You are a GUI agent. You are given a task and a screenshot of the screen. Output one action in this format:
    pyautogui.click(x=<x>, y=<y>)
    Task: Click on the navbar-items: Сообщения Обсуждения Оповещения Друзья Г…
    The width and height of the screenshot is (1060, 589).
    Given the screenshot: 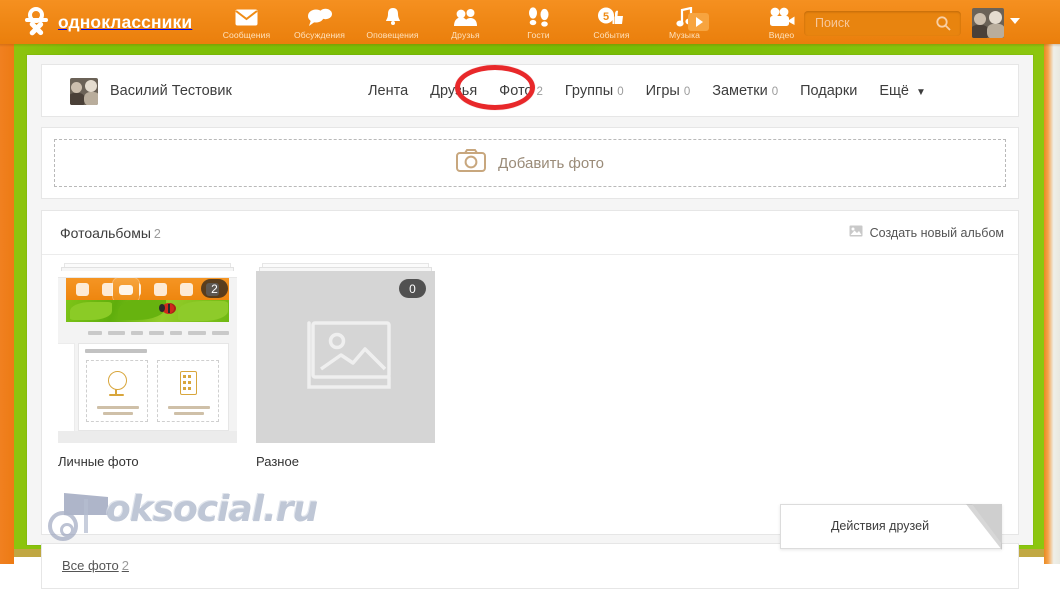 What is the action you would take?
    pyautogui.click(x=514, y=23)
    